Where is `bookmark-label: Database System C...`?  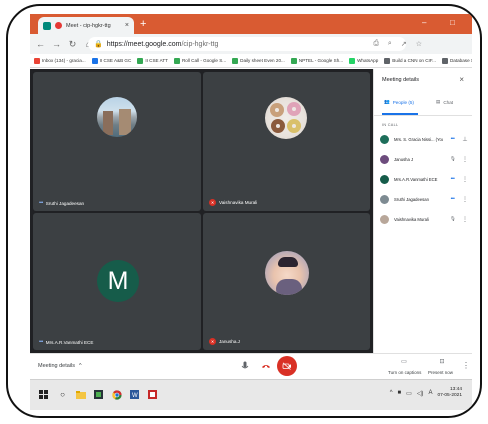 bookmark-label: Database System C... is located at coordinates (460, 60).